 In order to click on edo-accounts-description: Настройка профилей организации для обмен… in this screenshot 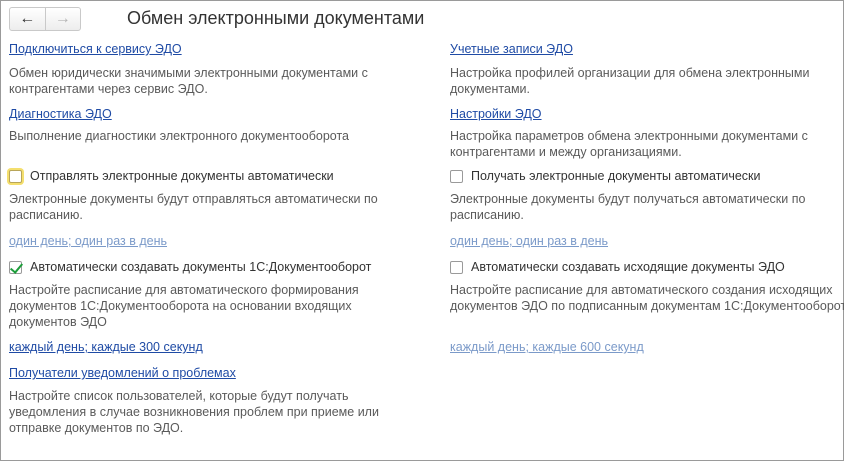, I will do `click(630, 81)`.